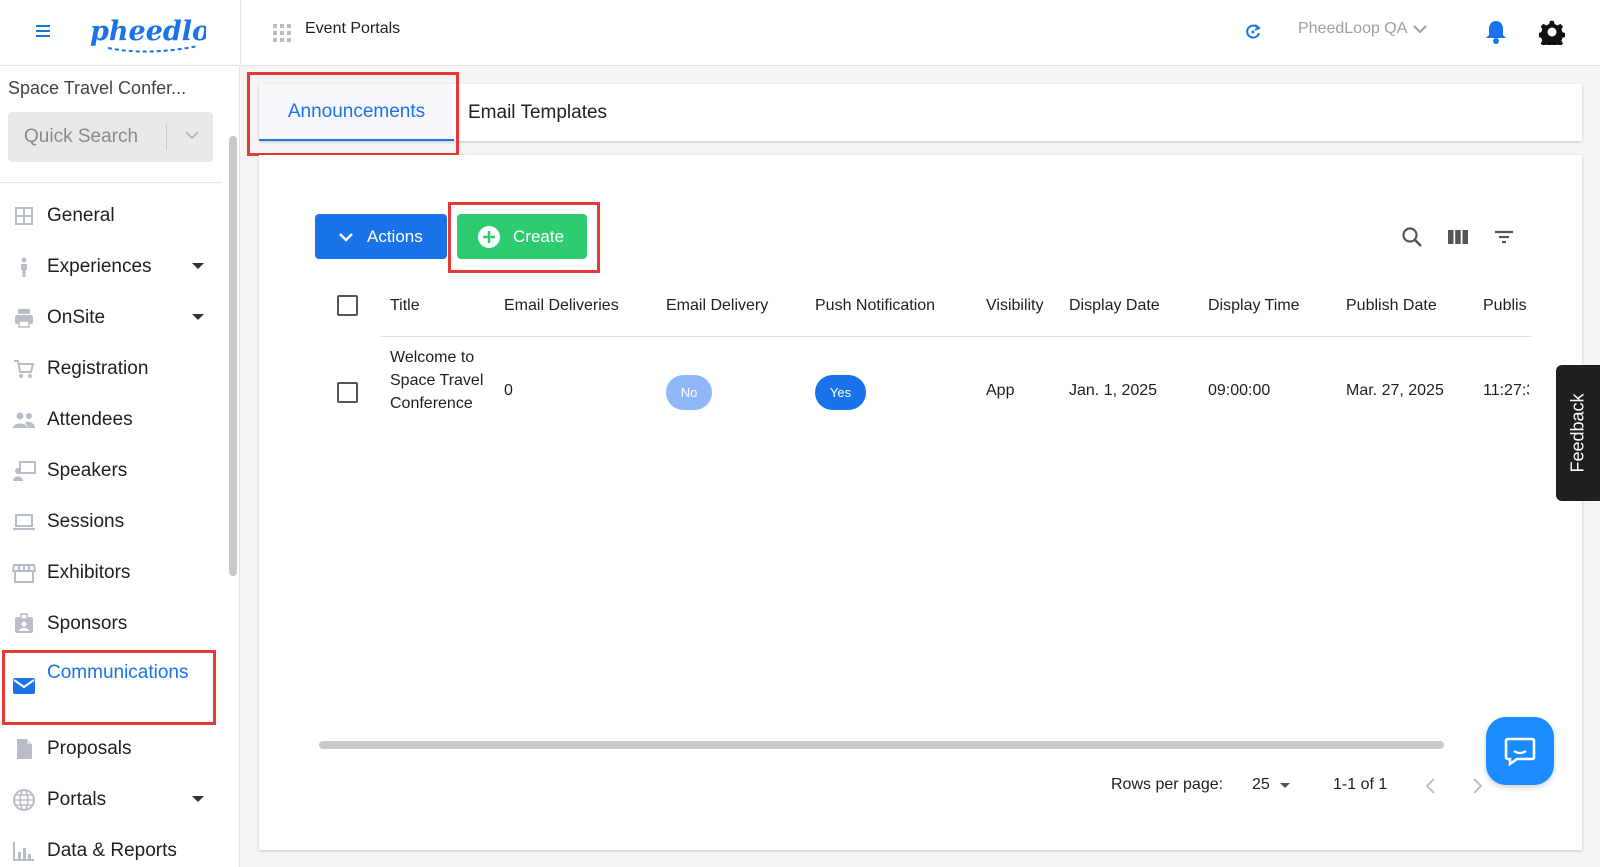  Describe the element at coordinates (489, 236) in the screenshot. I see `plus-circle-icon` at that location.